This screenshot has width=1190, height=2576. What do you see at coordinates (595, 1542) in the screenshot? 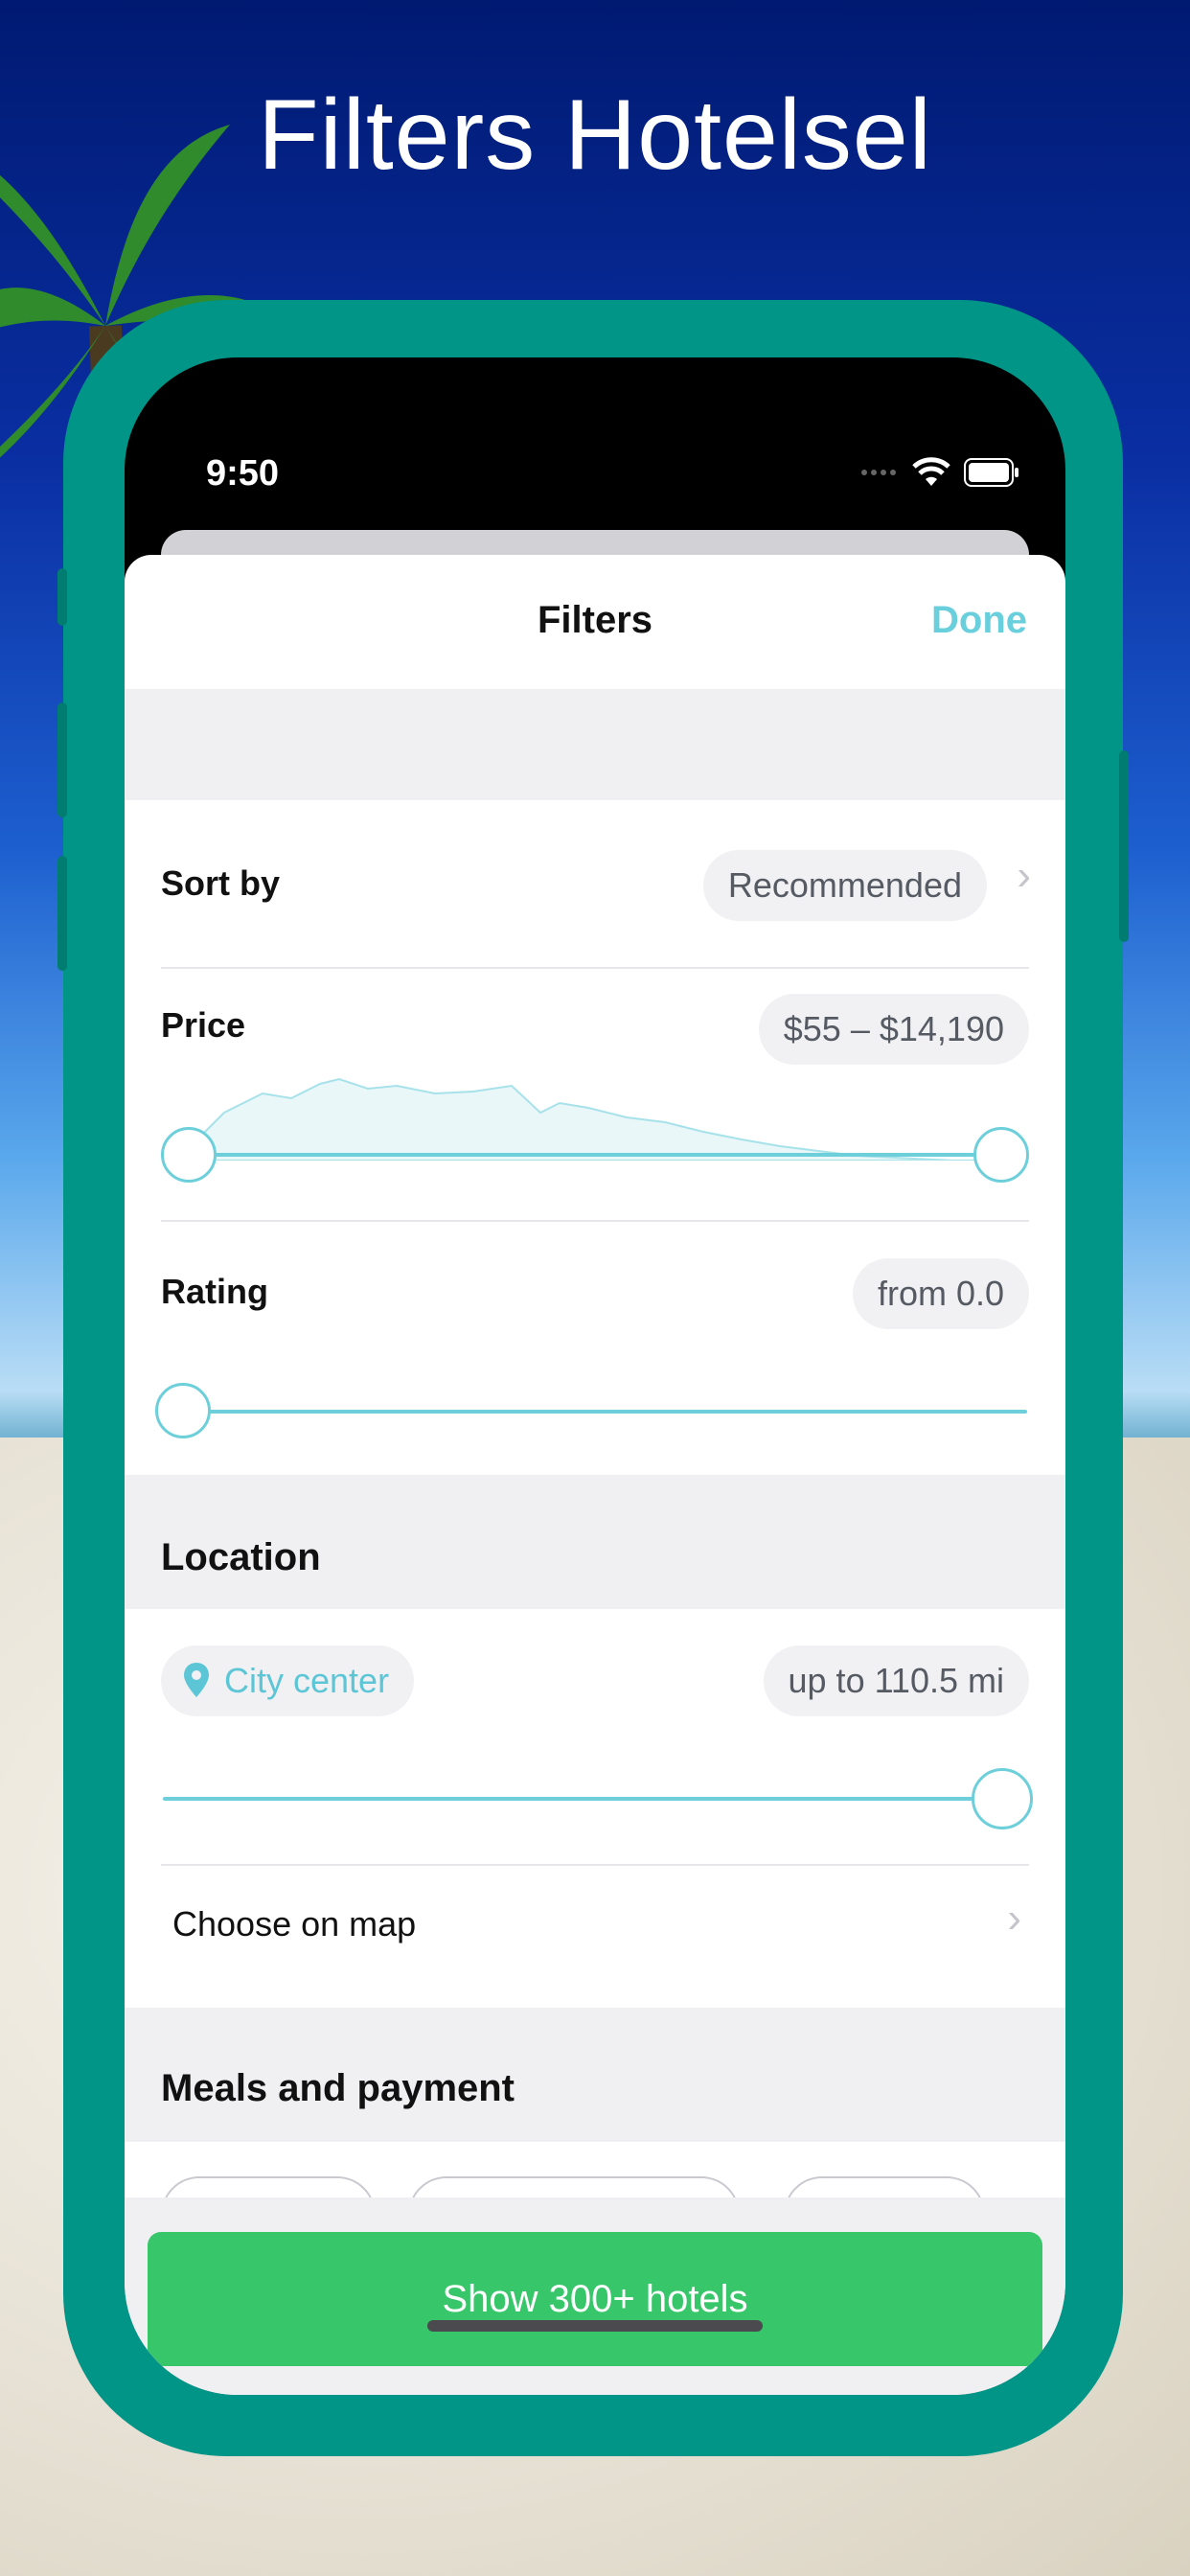
I see `location-header: Location` at bounding box center [595, 1542].